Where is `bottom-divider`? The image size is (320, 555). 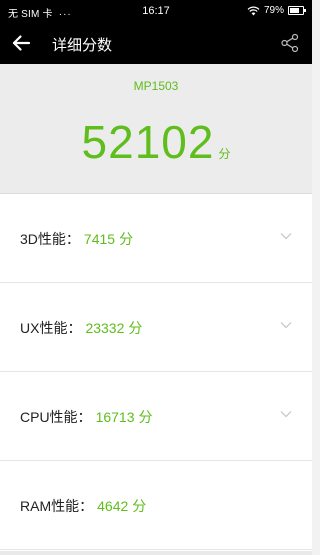
bottom-divider is located at coordinates (156, 553).